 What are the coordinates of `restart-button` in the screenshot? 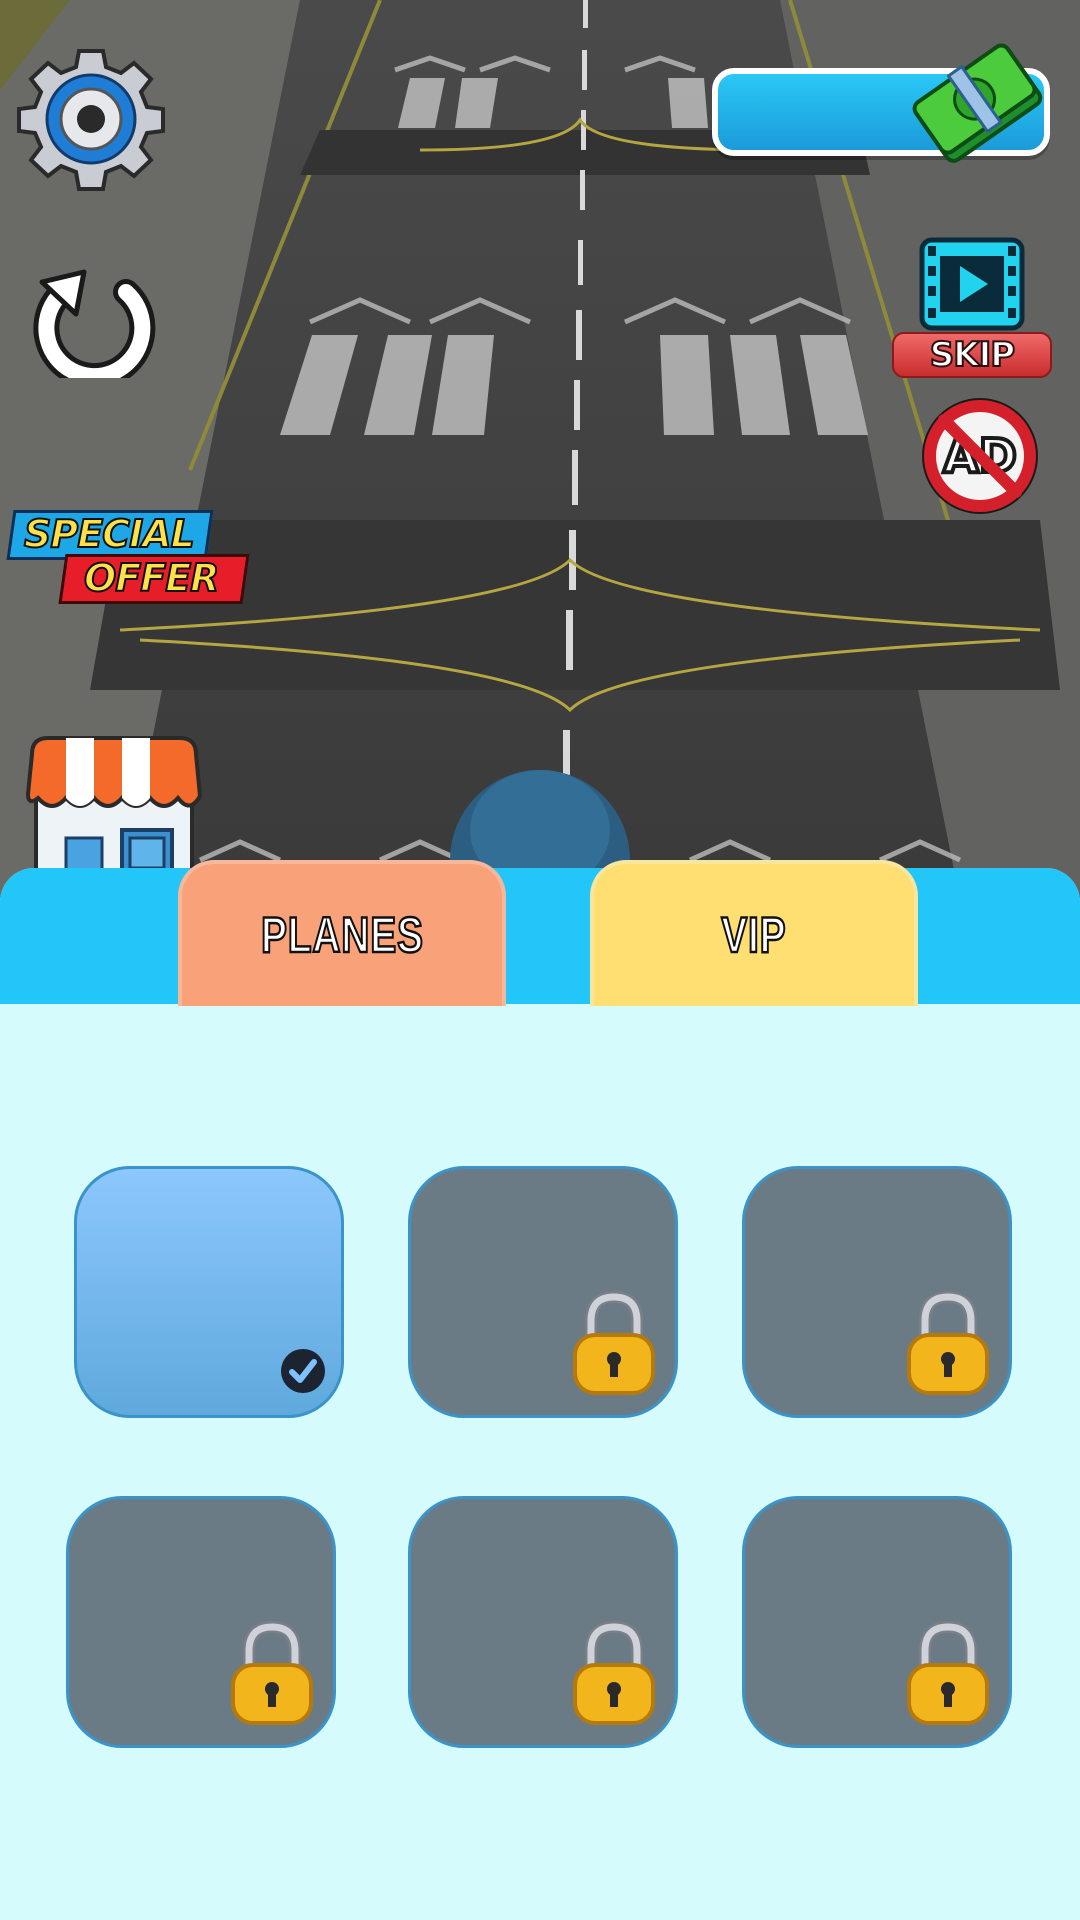 It's located at (93, 324).